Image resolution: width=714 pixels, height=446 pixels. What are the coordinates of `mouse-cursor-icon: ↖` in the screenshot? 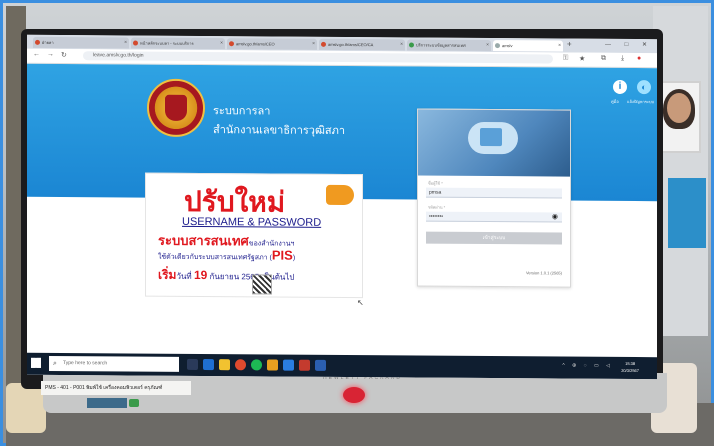 It's located at (360, 303).